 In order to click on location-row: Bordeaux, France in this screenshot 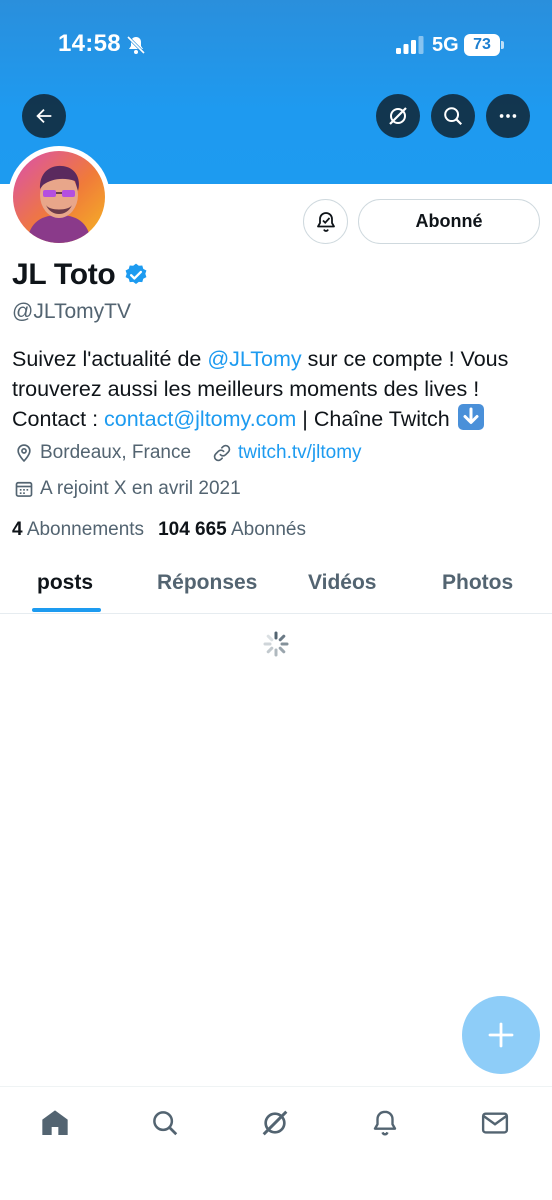, I will do `click(102, 453)`.